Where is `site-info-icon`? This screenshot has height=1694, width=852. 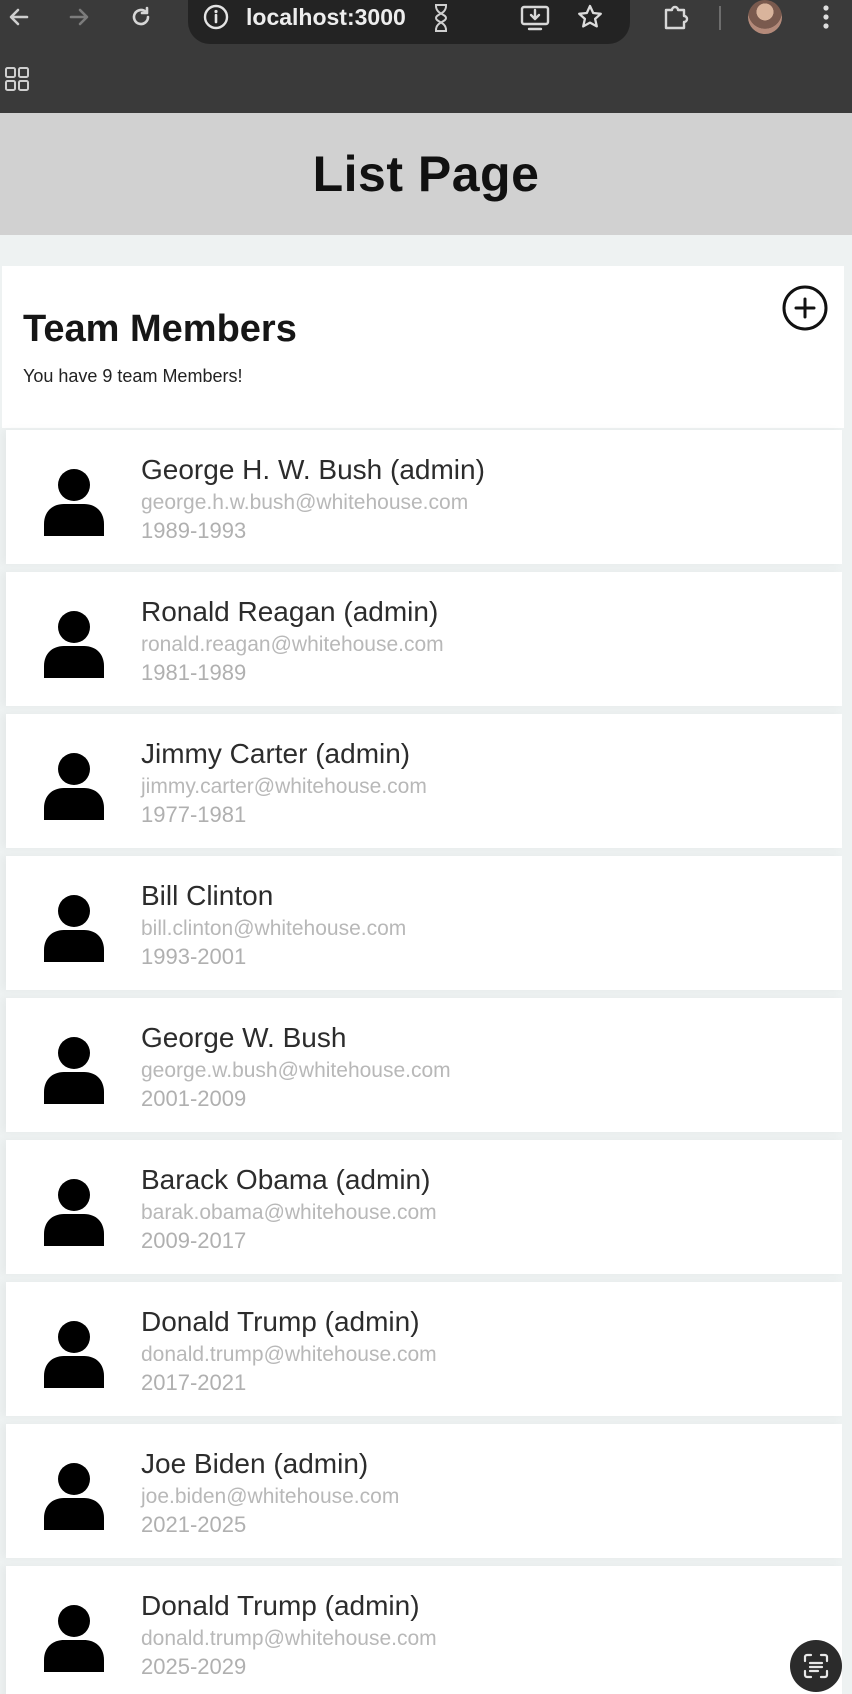 site-info-icon is located at coordinates (216, 17).